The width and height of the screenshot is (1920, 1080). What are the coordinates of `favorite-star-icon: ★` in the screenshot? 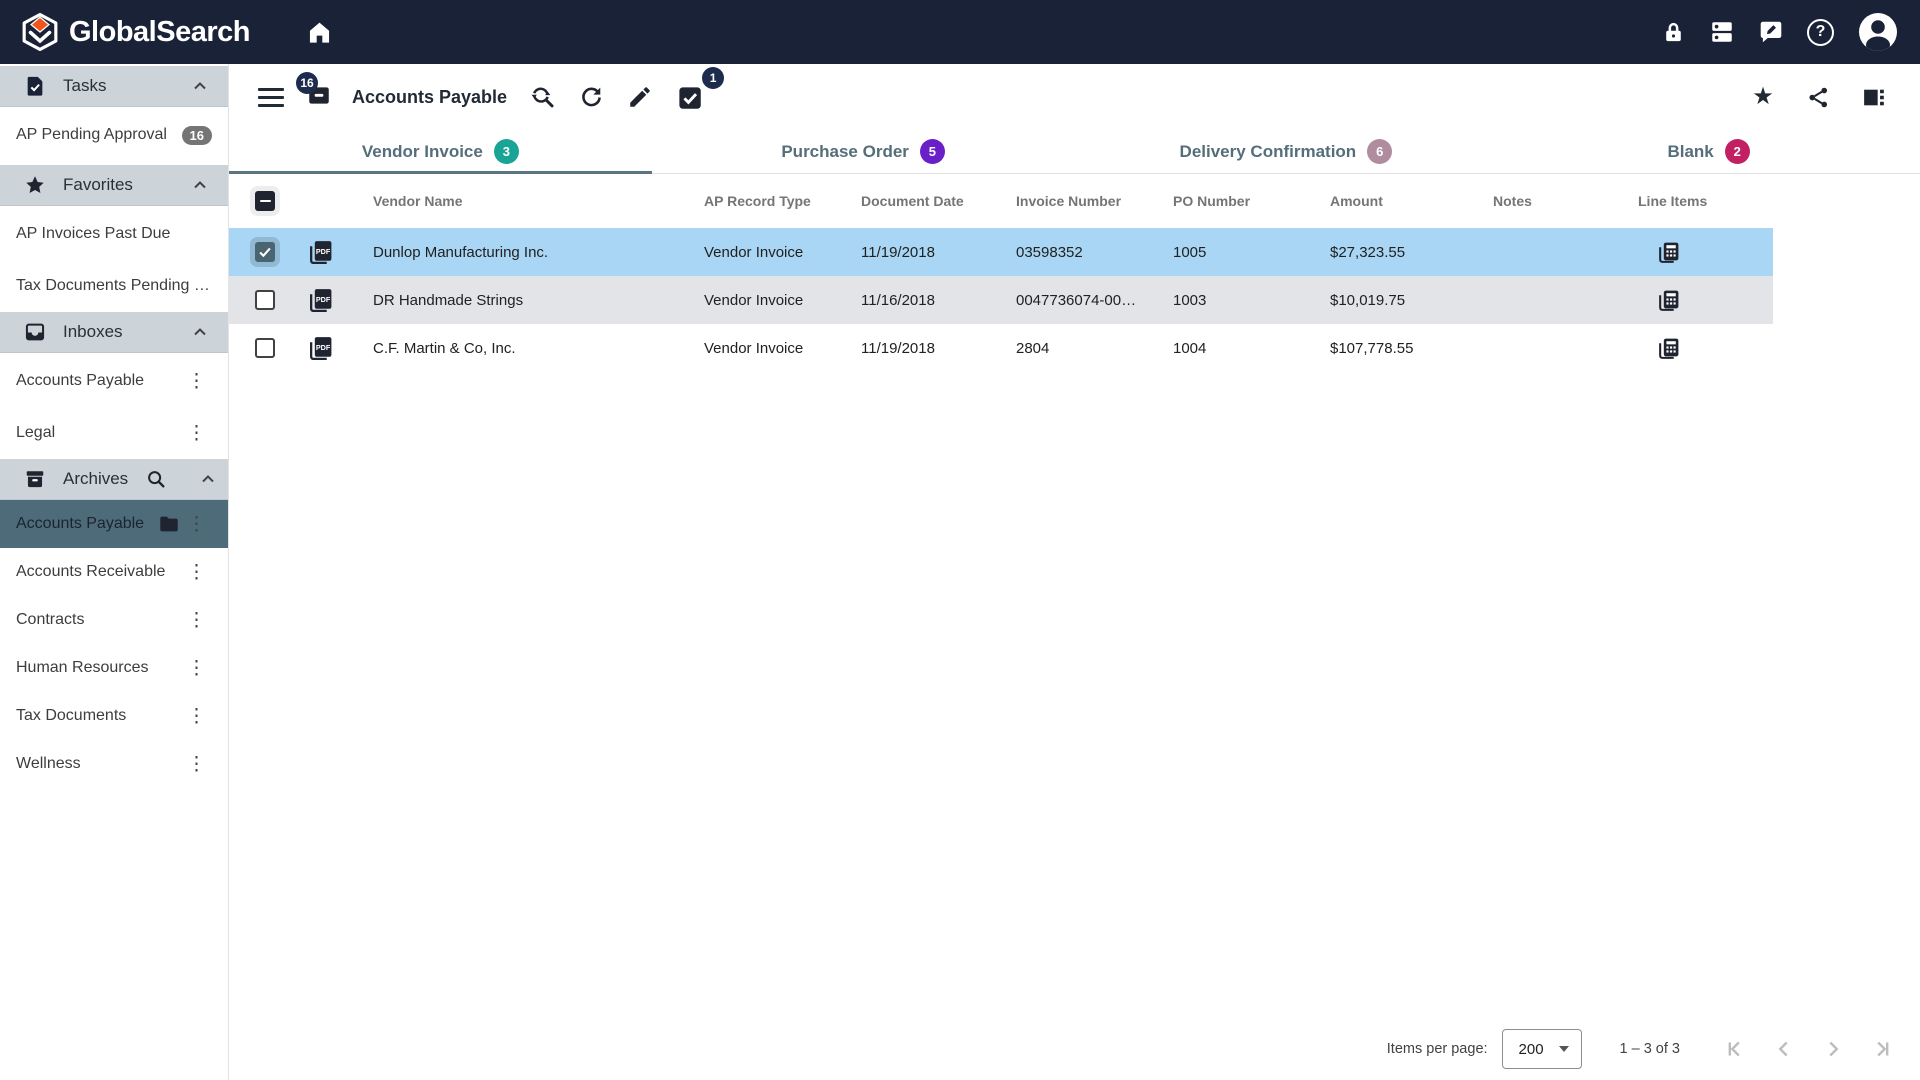 It's located at (1763, 97).